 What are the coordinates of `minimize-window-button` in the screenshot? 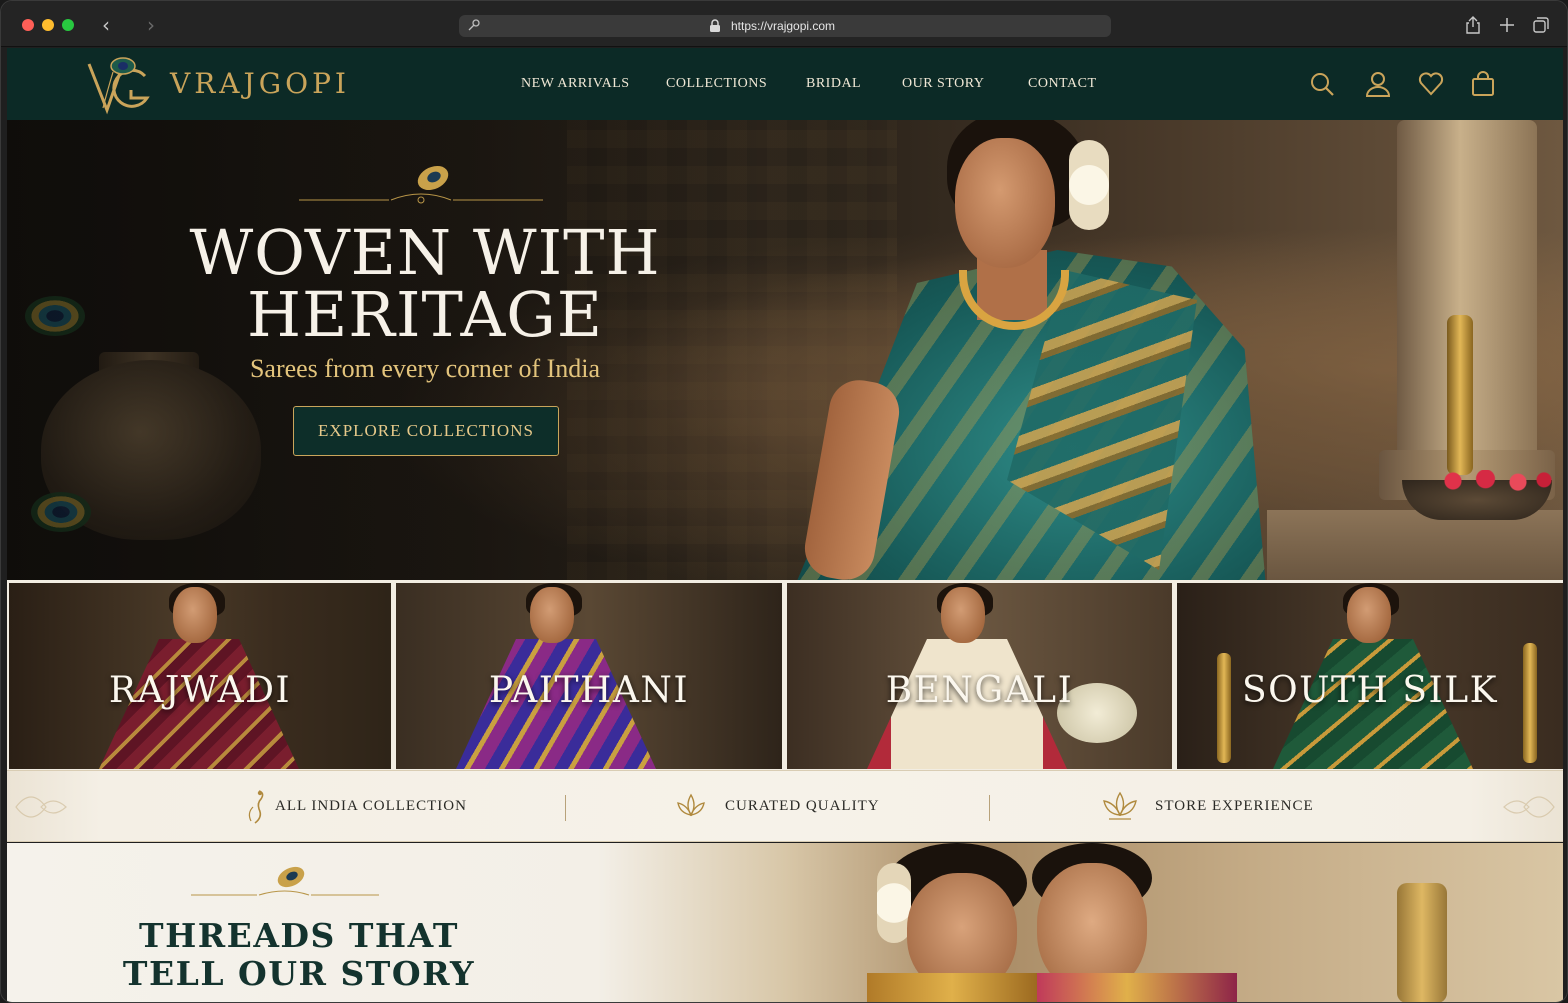 It's located at (48, 25).